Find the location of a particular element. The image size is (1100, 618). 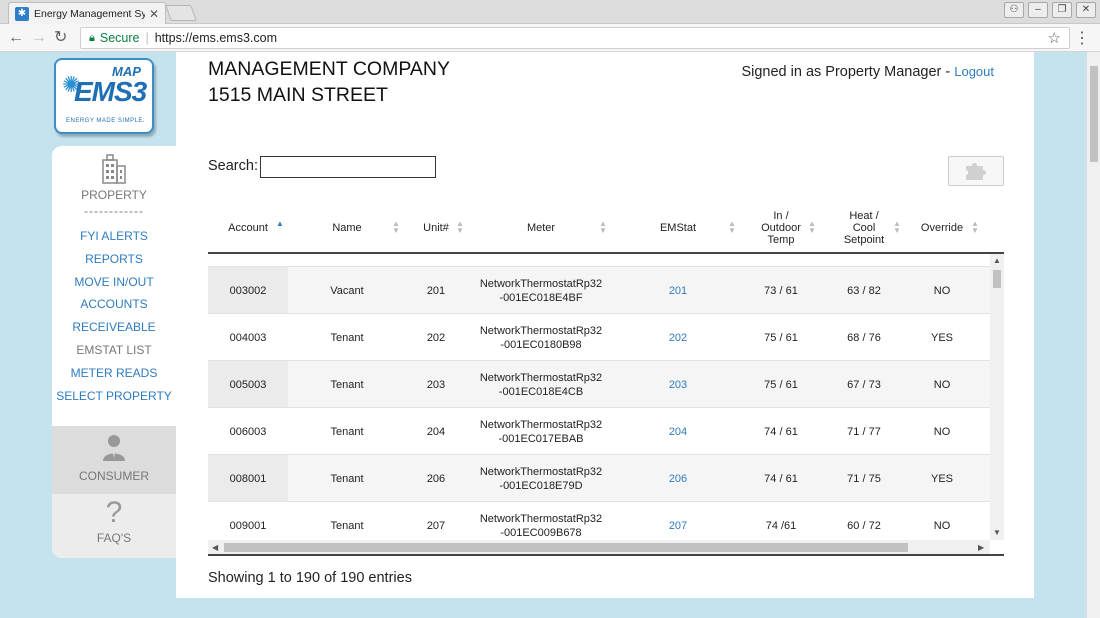

nav-emstat-list: EMSTAT LIST is located at coordinates (114, 350).